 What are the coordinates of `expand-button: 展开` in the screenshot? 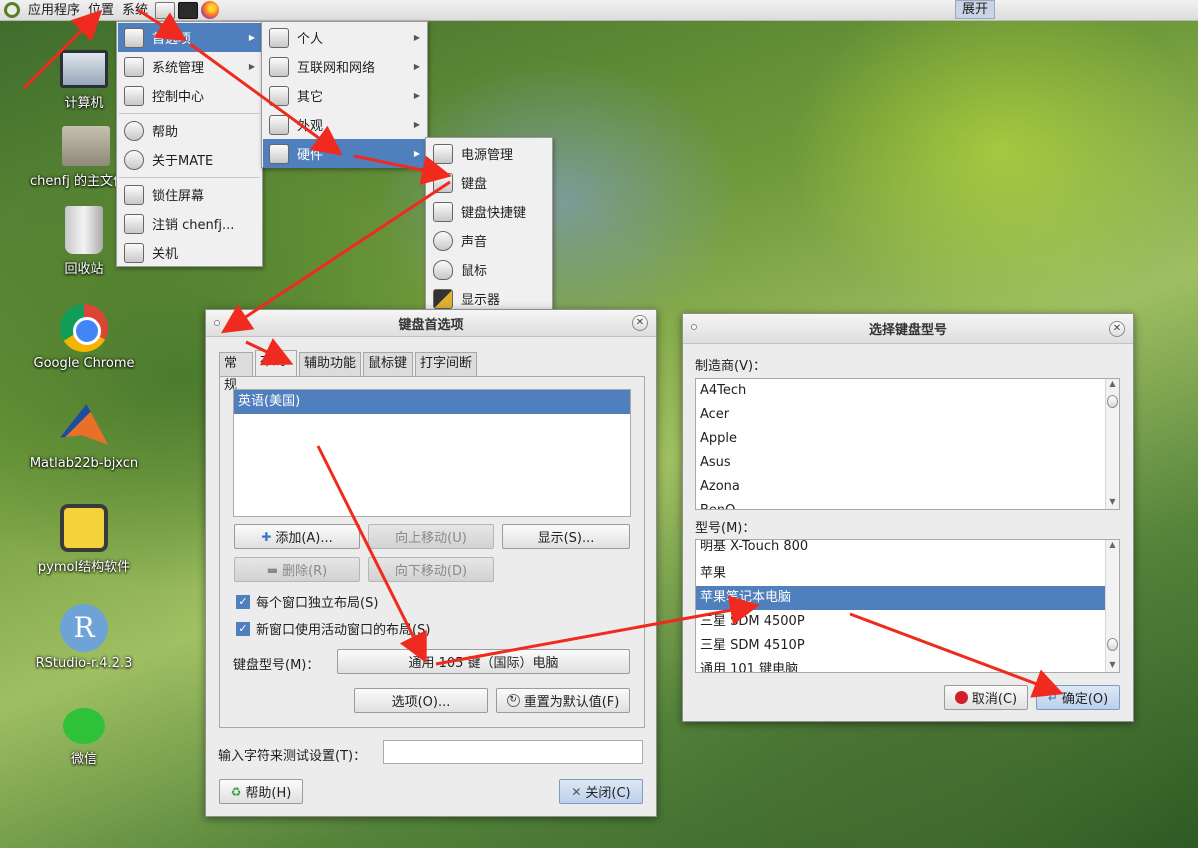 It's located at (975, 9).